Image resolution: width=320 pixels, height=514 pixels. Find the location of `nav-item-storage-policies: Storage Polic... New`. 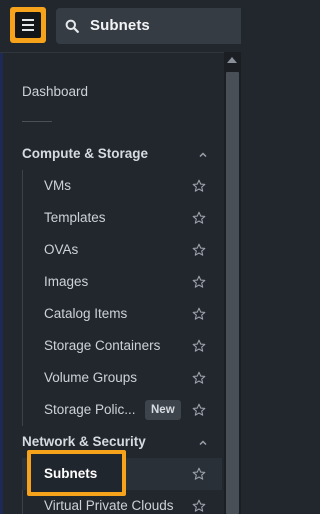

nav-item-storage-policies: Storage Polic... New is located at coordinates (122, 410).